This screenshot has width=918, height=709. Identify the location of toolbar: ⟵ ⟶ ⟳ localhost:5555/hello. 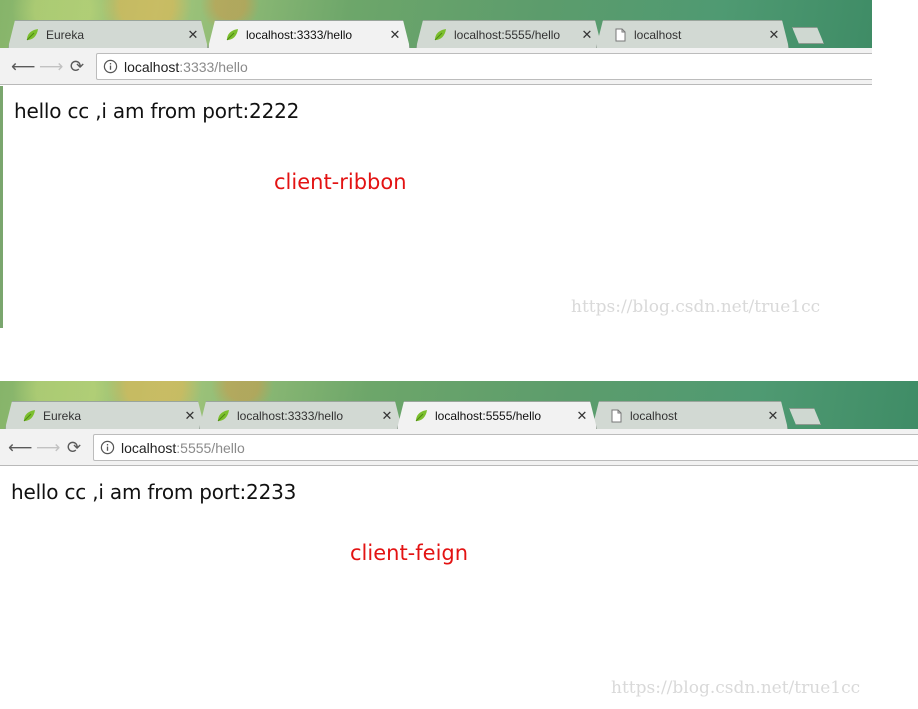
(459, 447).